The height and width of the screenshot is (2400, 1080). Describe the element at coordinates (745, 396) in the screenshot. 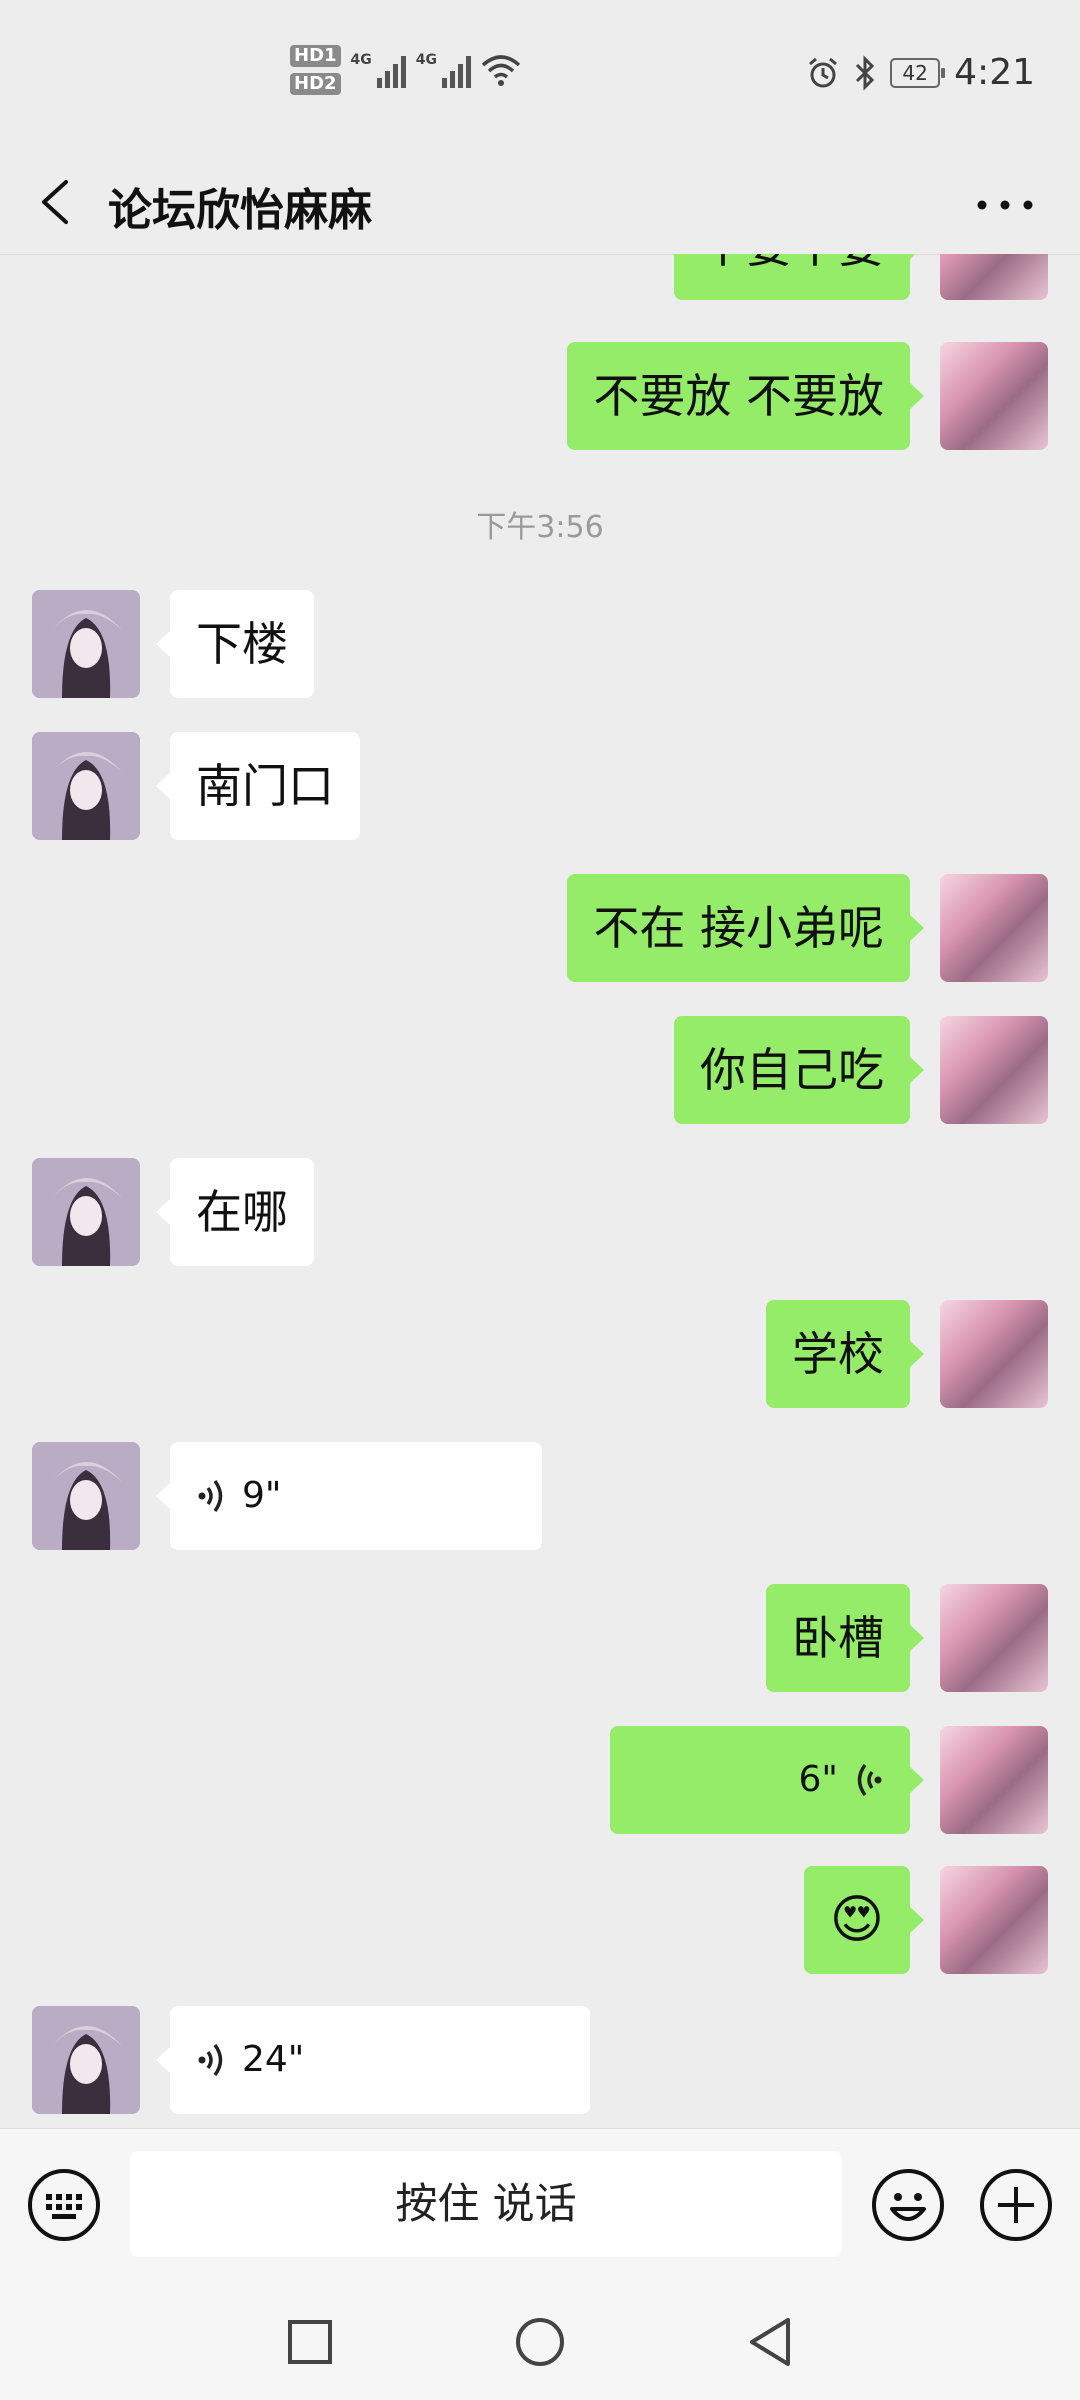

I see `message-bubble: 不要放 不要放` at that location.